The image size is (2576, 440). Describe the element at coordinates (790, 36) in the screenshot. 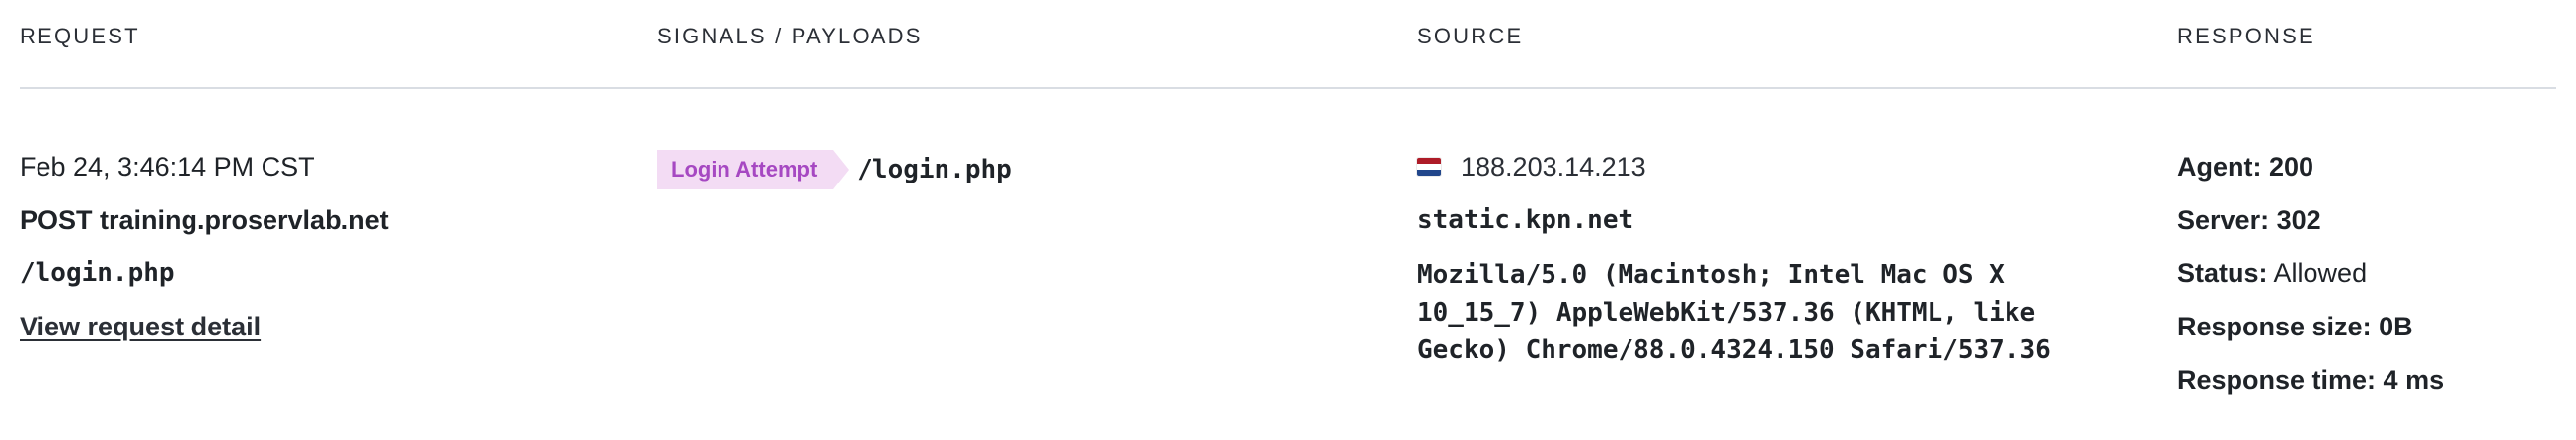

I see `header-signals: SIGNALS / PAYLOADS` at that location.